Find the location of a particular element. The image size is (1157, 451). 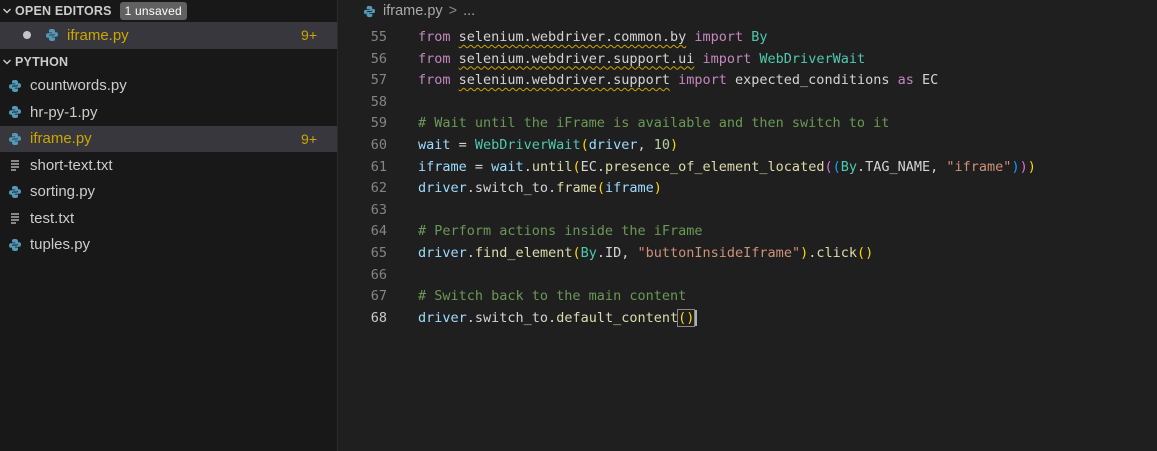

file-item-test: test.txt is located at coordinates (168, 218).